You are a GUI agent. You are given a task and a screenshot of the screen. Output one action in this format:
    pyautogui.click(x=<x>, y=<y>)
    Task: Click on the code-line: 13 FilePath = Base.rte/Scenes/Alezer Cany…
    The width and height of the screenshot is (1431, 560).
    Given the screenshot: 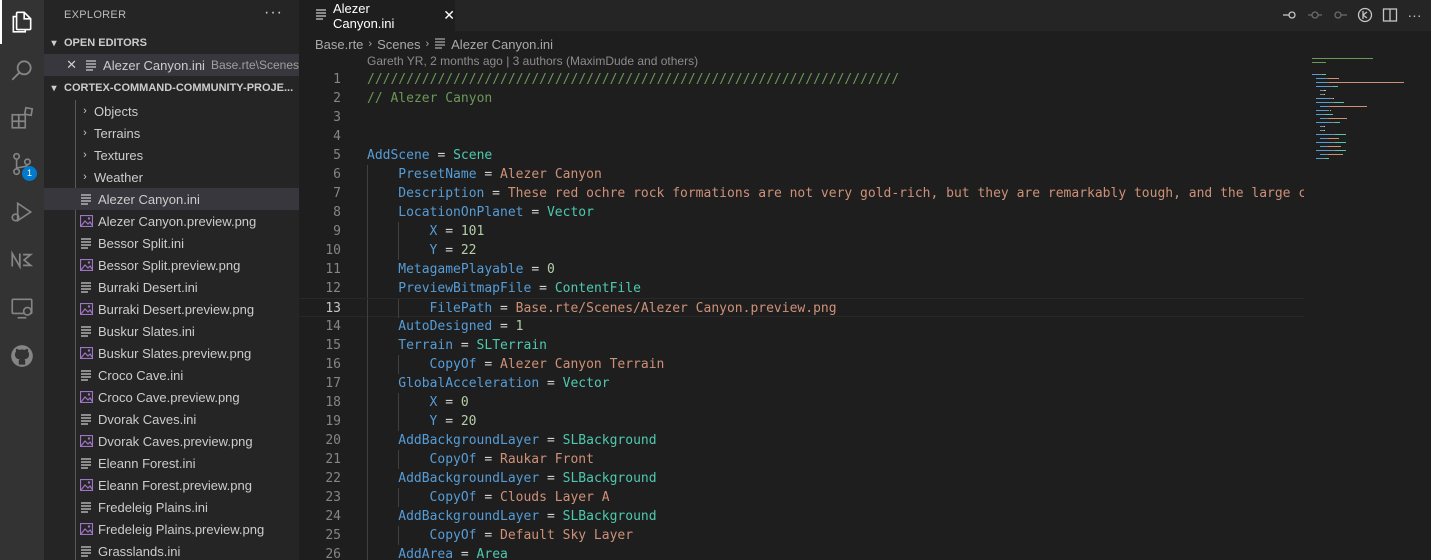 What is the action you would take?
    pyautogui.click(x=801, y=308)
    